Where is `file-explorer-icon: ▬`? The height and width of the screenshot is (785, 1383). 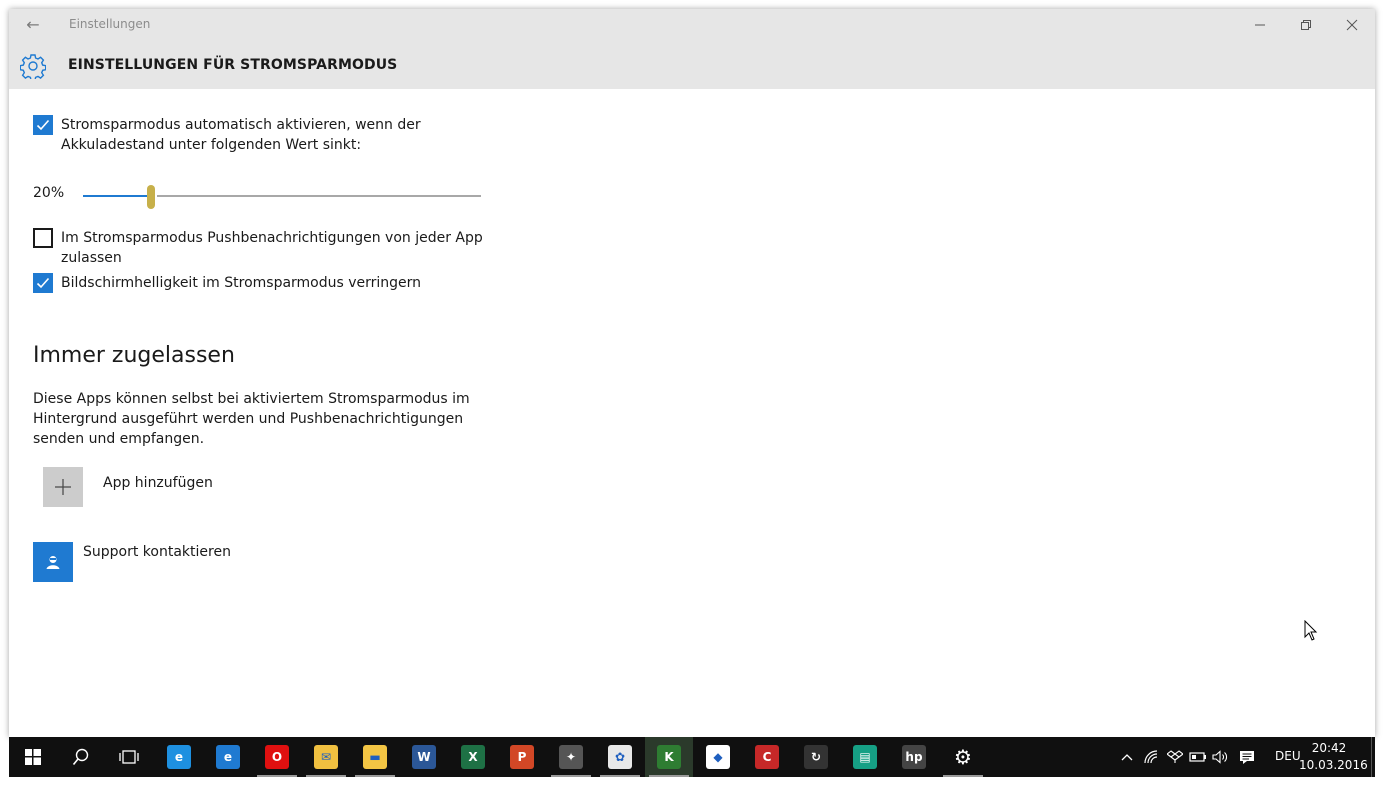
file-explorer-icon: ▬ is located at coordinates (375, 757).